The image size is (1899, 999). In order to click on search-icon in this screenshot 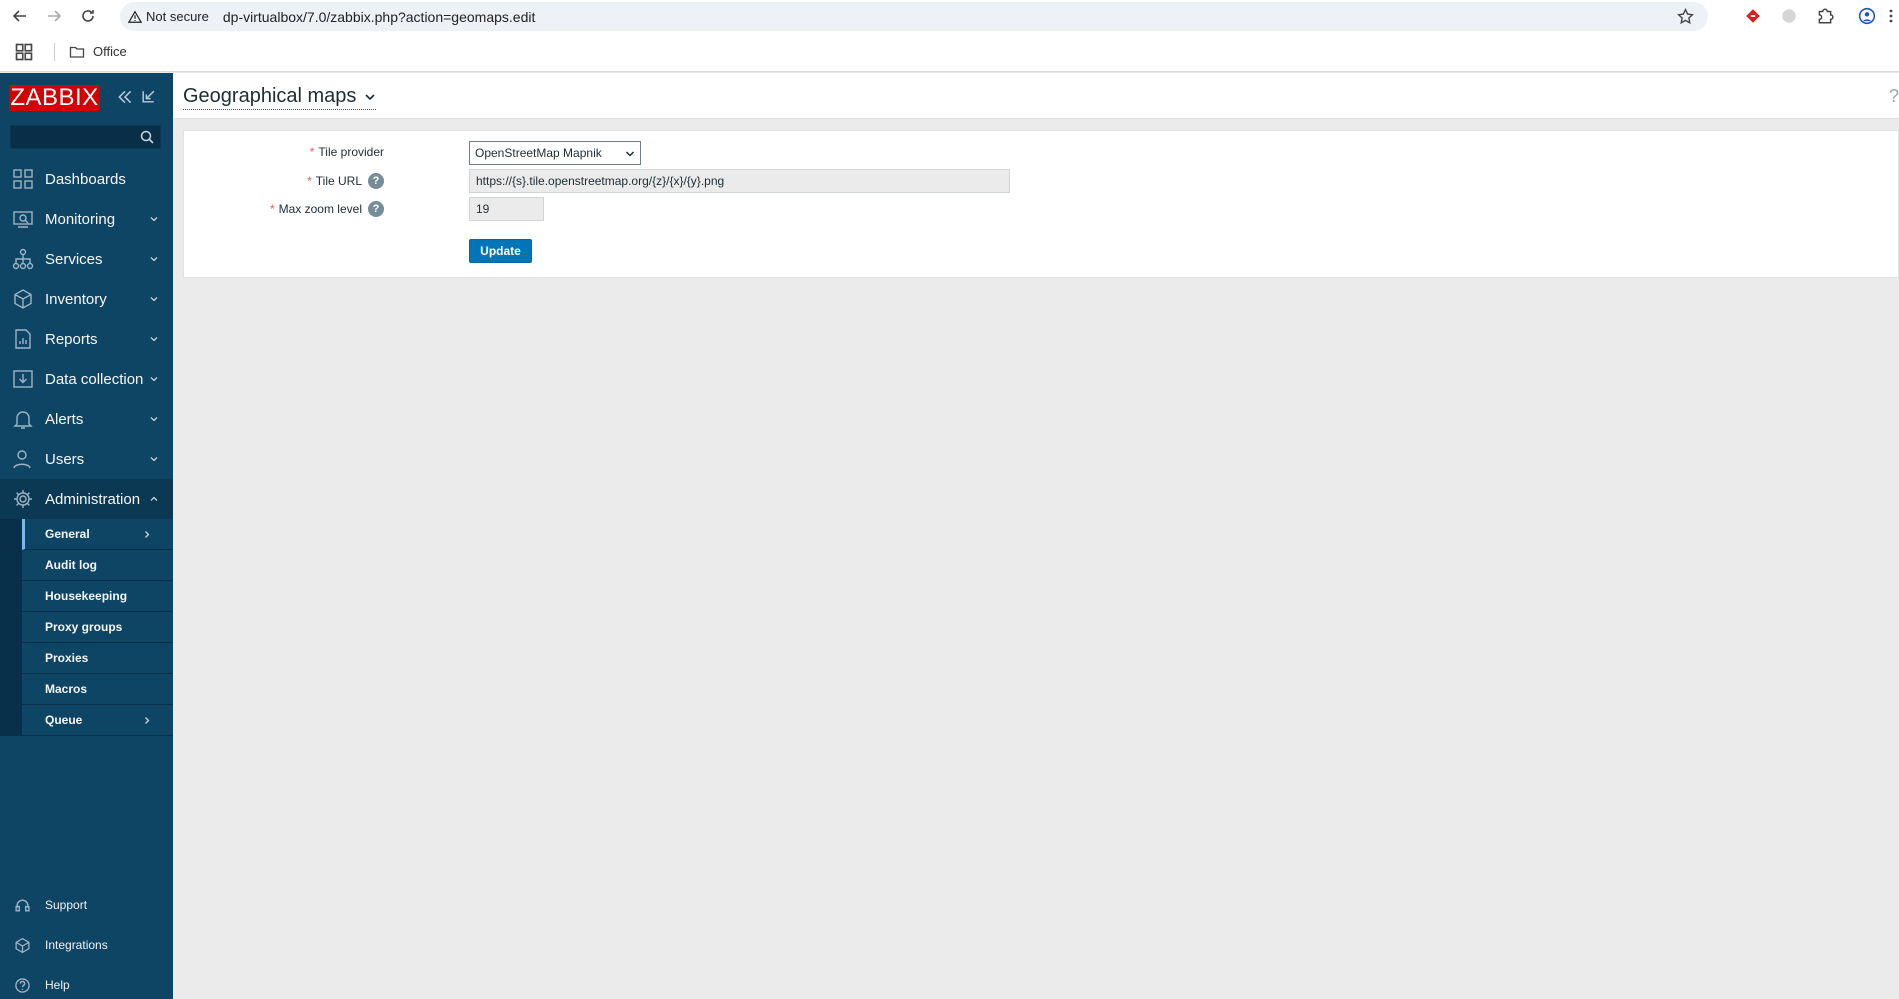, I will do `click(147, 137)`.